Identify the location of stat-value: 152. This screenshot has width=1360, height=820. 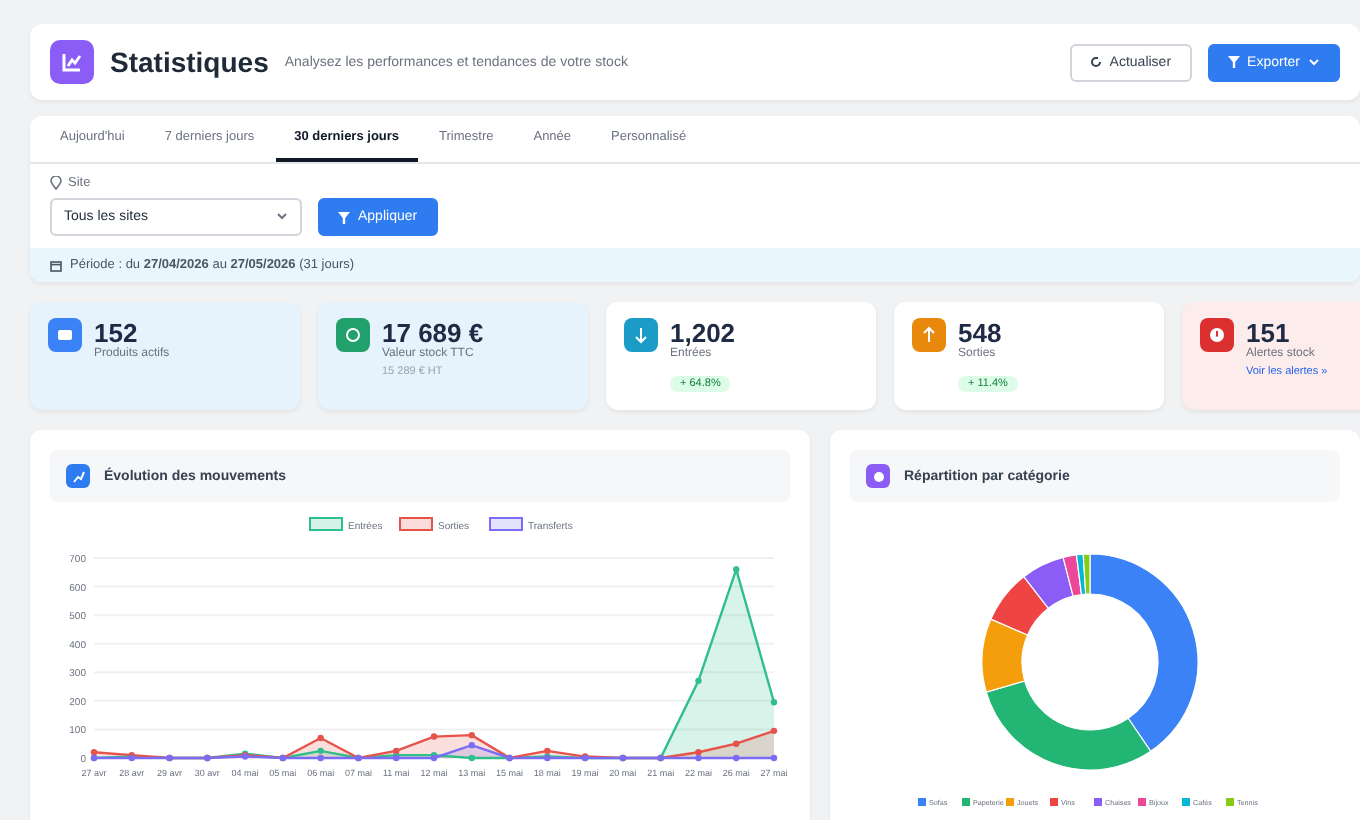
(117, 333).